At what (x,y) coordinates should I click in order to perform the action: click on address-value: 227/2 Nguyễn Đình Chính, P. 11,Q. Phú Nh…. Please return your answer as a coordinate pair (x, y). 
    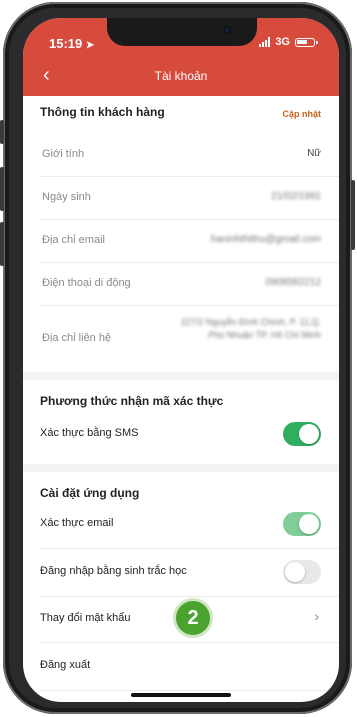
    Looking at the image, I should click on (250, 328).